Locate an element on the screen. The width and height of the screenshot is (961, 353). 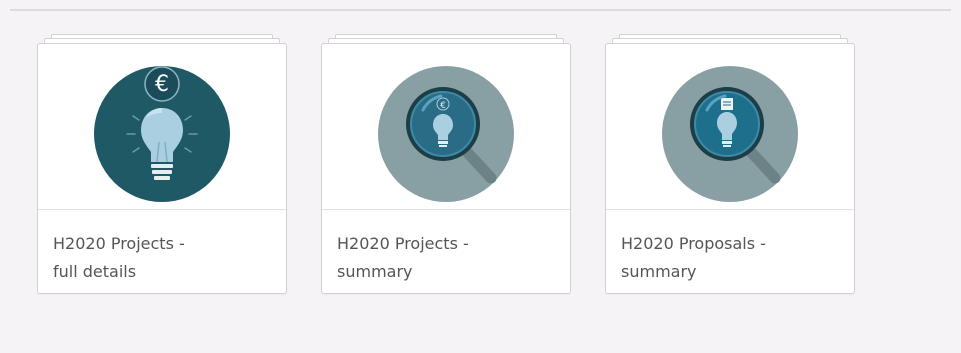
magnifier-document-lightbulb-icon is located at coordinates (730, 133).